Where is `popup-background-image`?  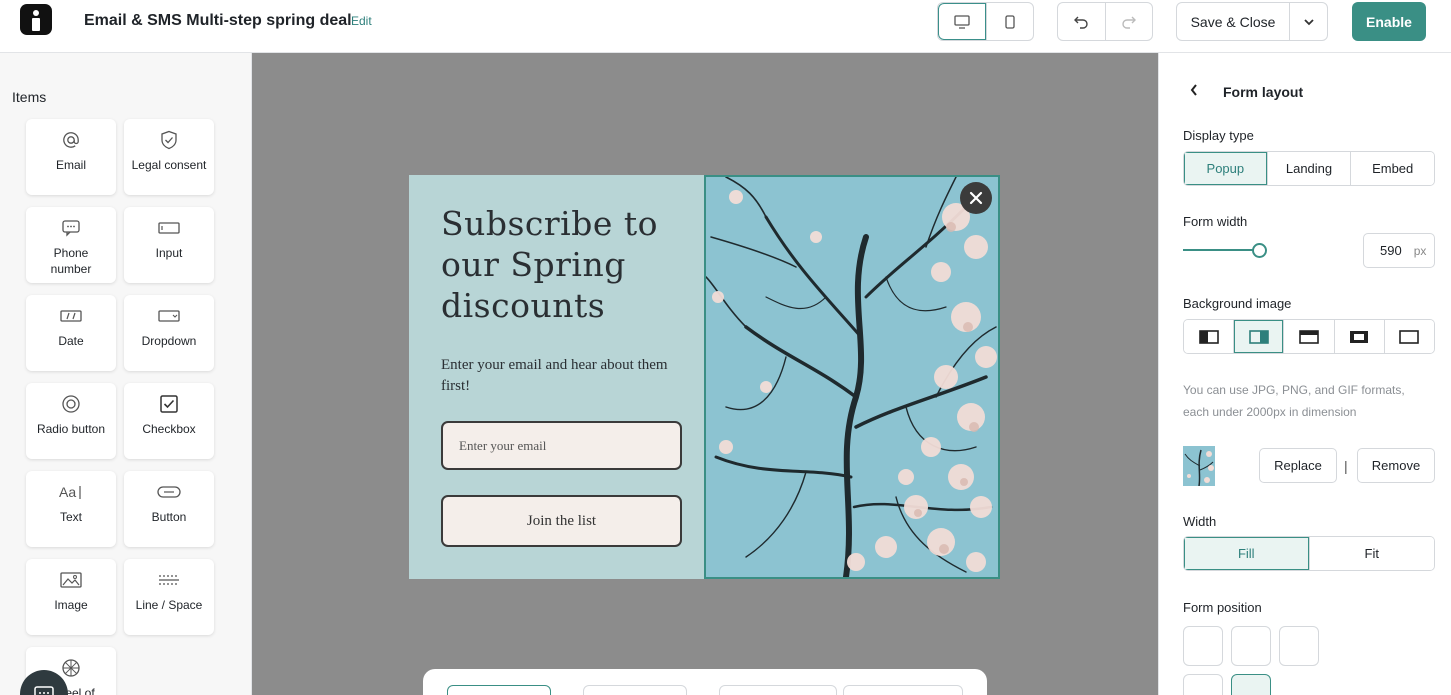
popup-background-image is located at coordinates (852, 377).